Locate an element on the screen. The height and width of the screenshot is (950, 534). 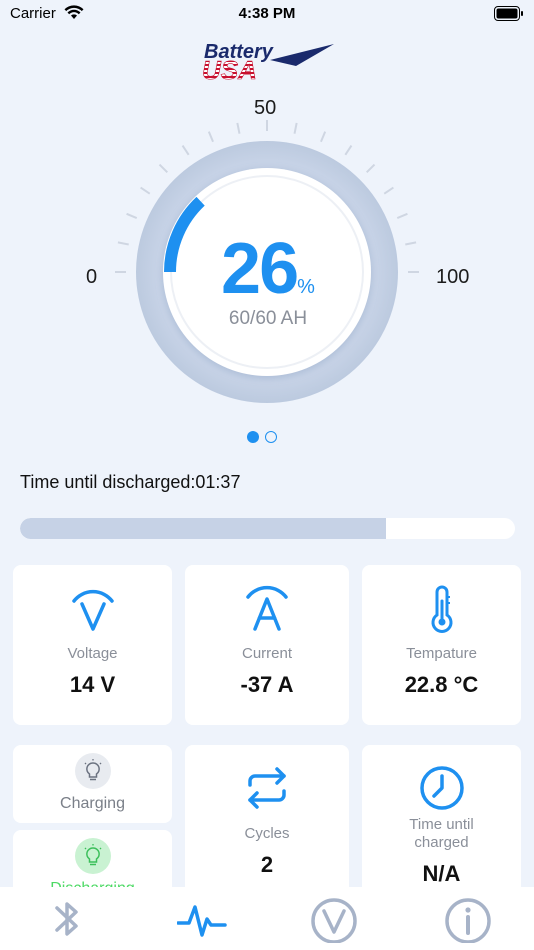
tab-info is located at coordinates (468, 919).